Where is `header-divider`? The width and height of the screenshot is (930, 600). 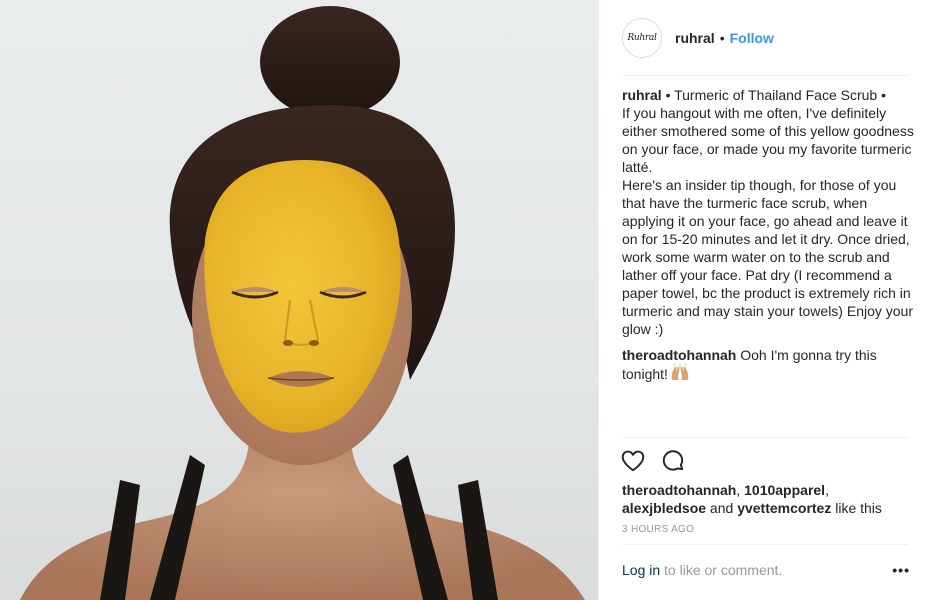 header-divider is located at coordinates (765, 75).